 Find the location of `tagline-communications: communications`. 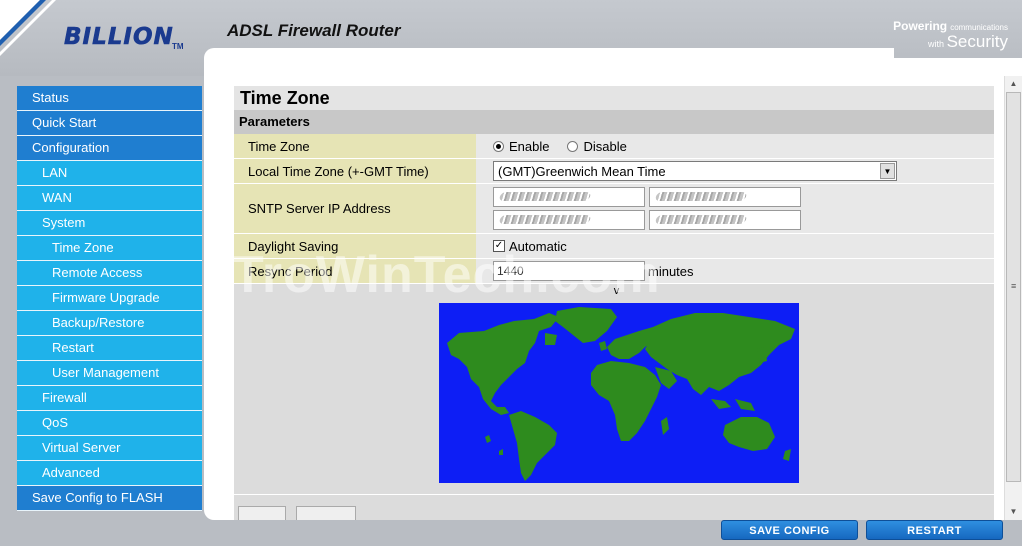

tagline-communications: communications is located at coordinates (979, 27).